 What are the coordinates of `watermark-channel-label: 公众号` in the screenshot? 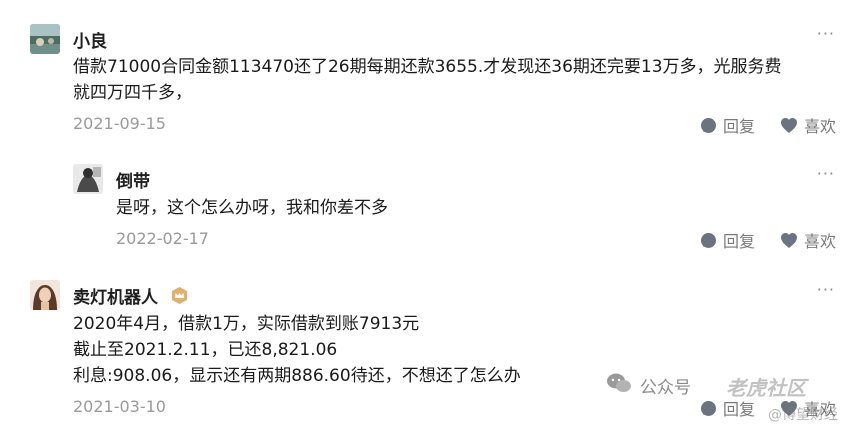 It's located at (665, 388).